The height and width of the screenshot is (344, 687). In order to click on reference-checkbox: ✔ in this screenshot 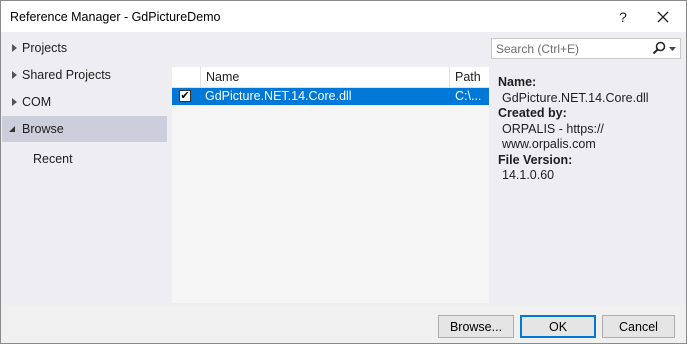, I will do `click(185, 96)`.